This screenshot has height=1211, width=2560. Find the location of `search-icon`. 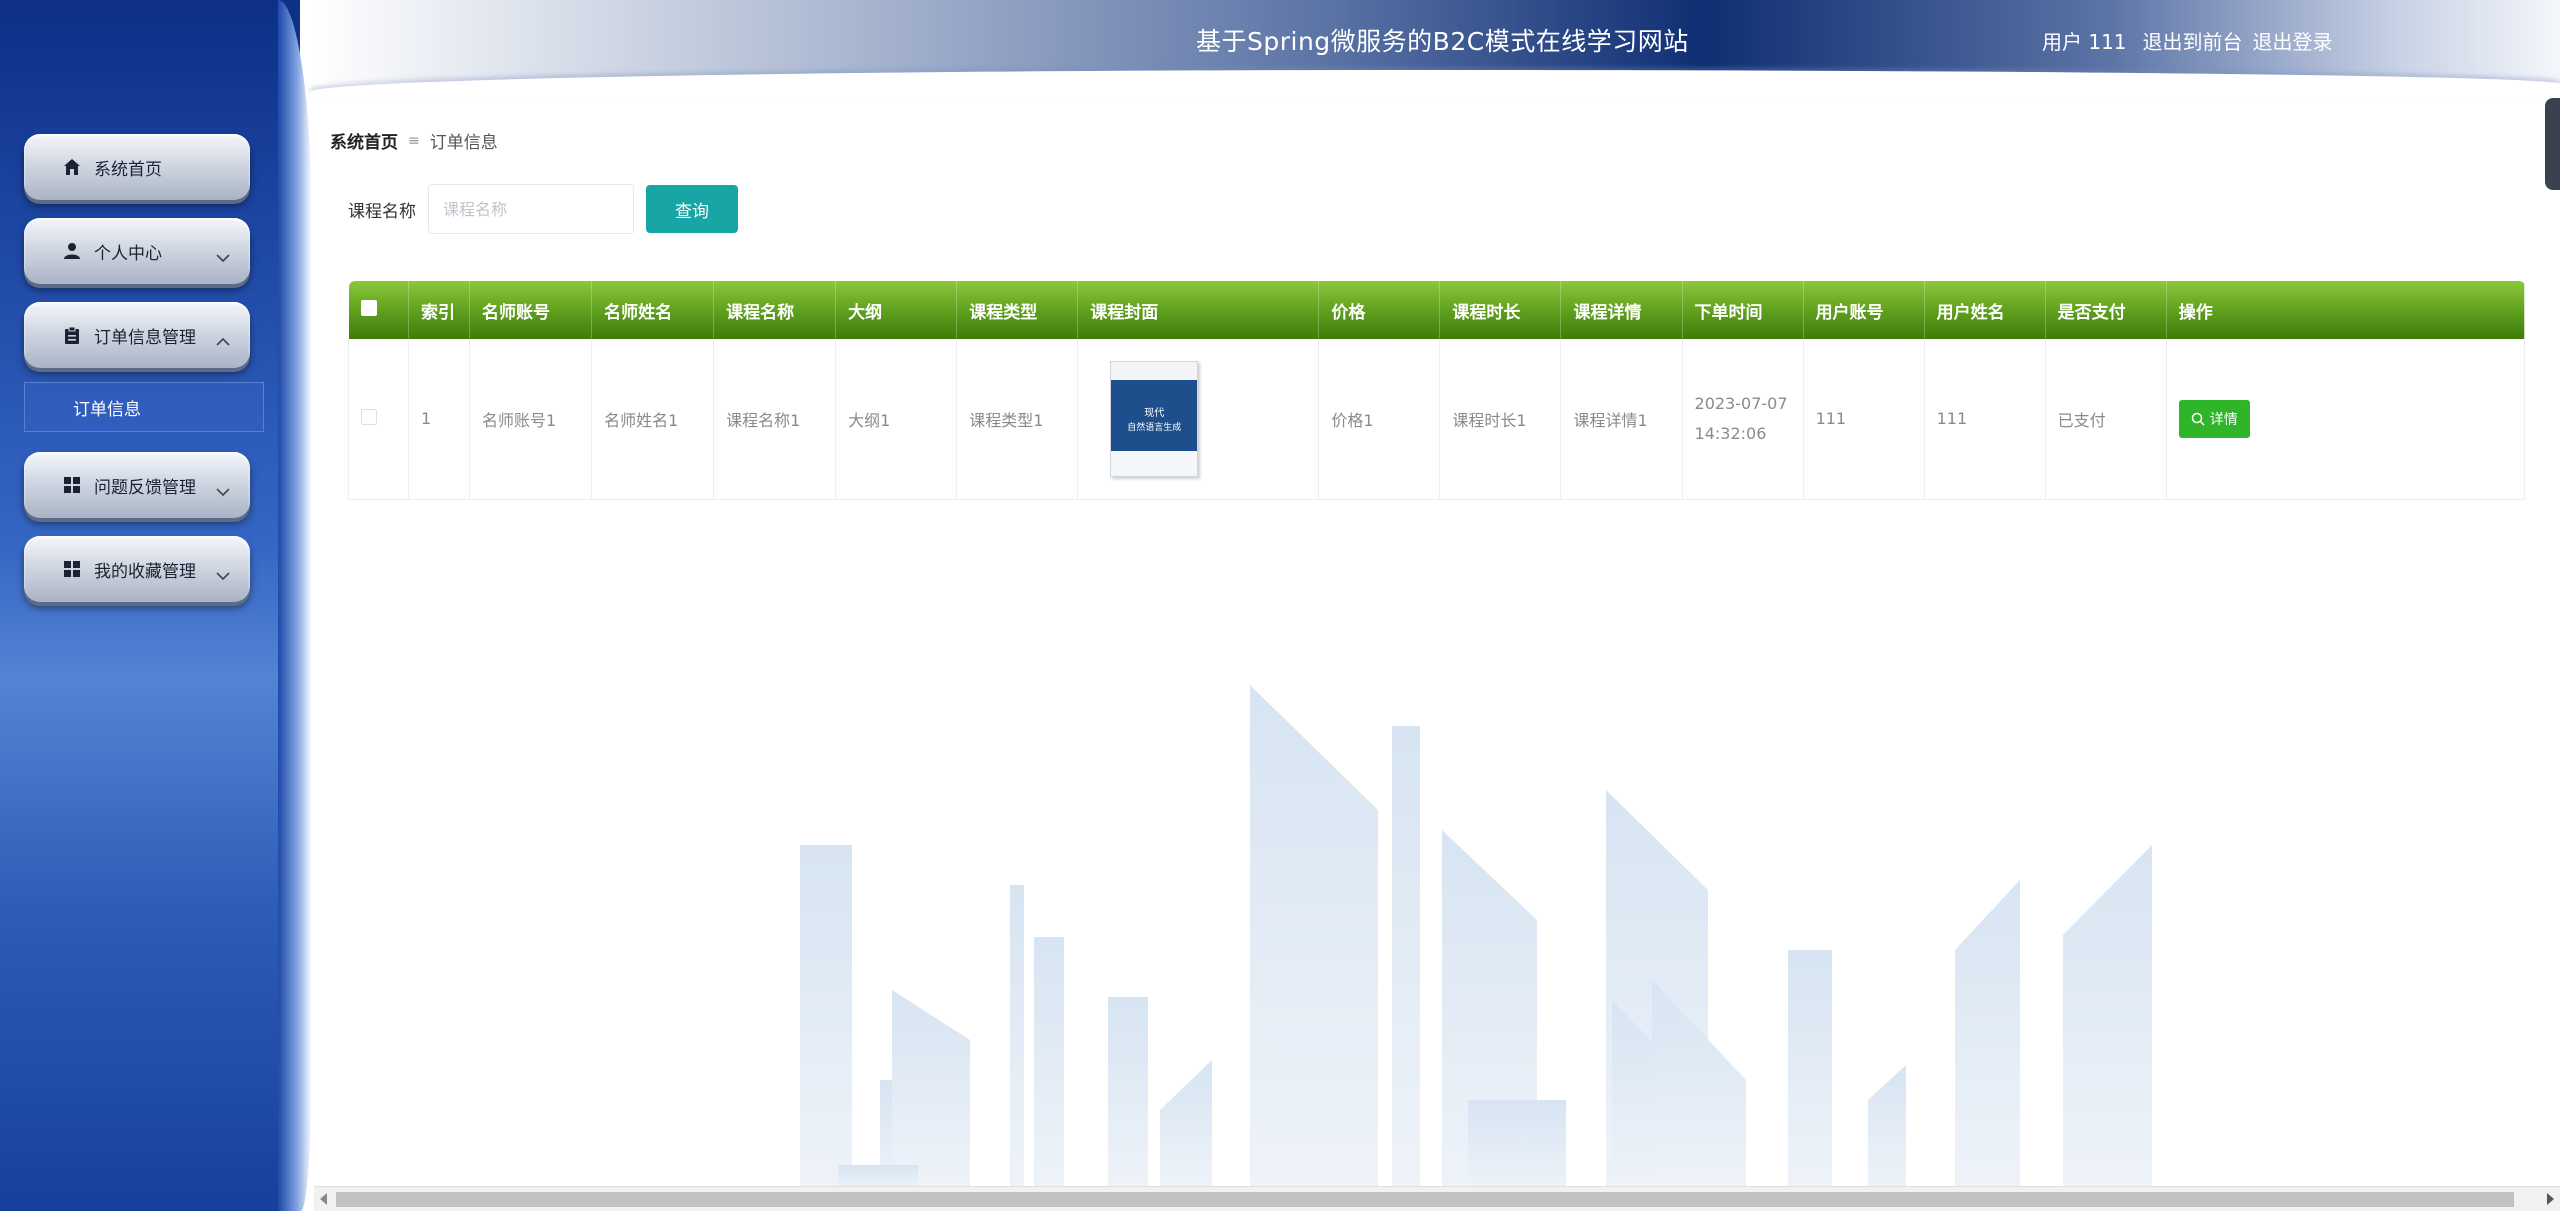

search-icon is located at coordinates (2198, 419).